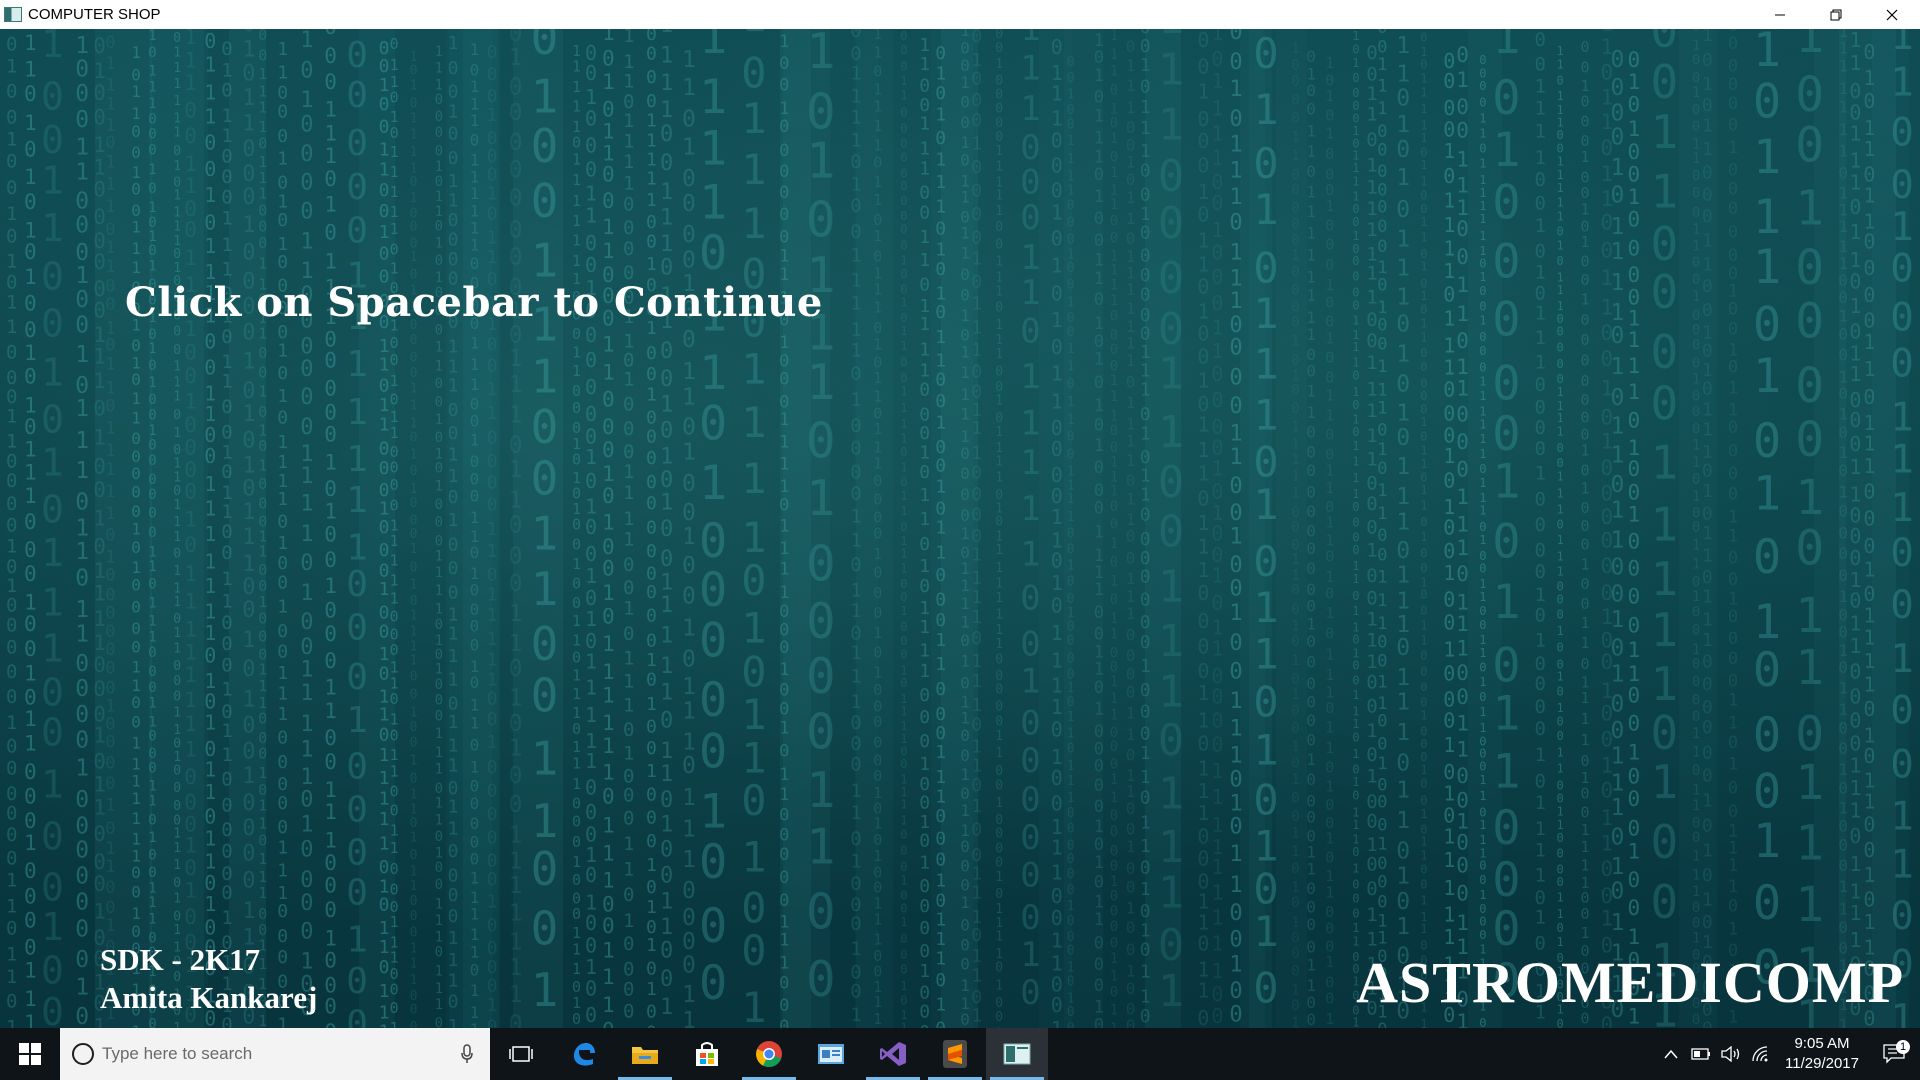  Describe the element at coordinates (1894, 1052) in the screenshot. I see `action-center-button: 1` at that location.